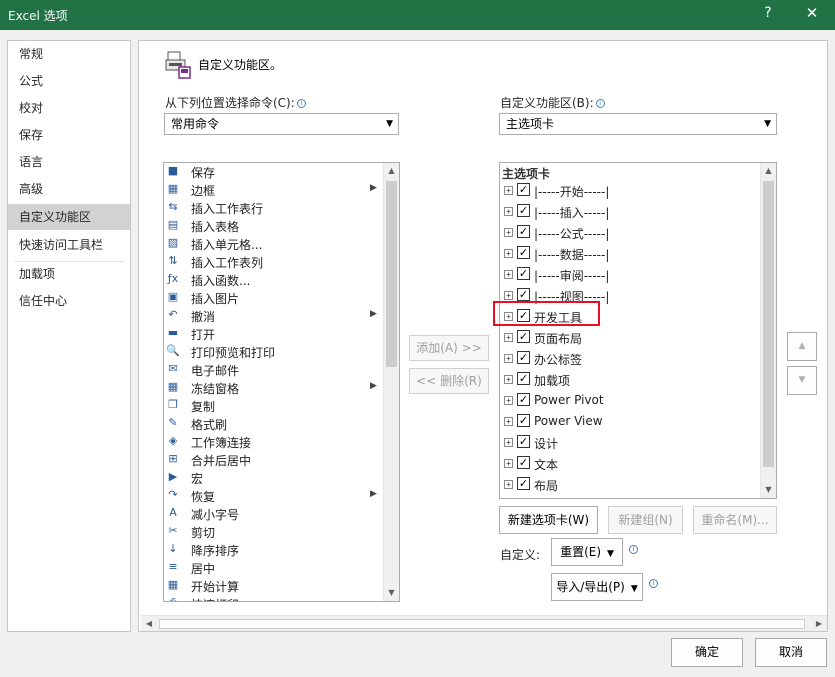 The width and height of the screenshot is (835, 677). Describe the element at coordinates (275, 226) in the screenshot. I see `command-item: ▤ 插入表格` at that location.